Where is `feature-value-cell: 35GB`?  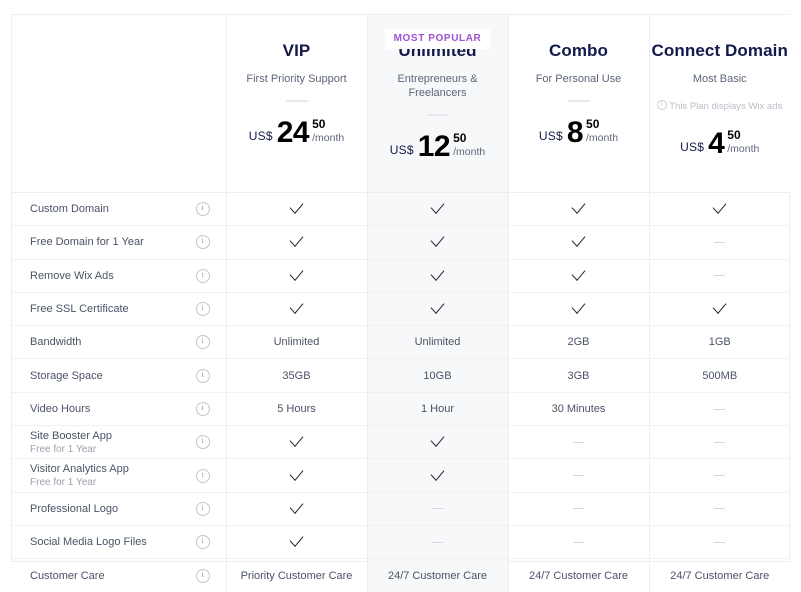
feature-value-cell: 35GB is located at coordinates (296, 375).